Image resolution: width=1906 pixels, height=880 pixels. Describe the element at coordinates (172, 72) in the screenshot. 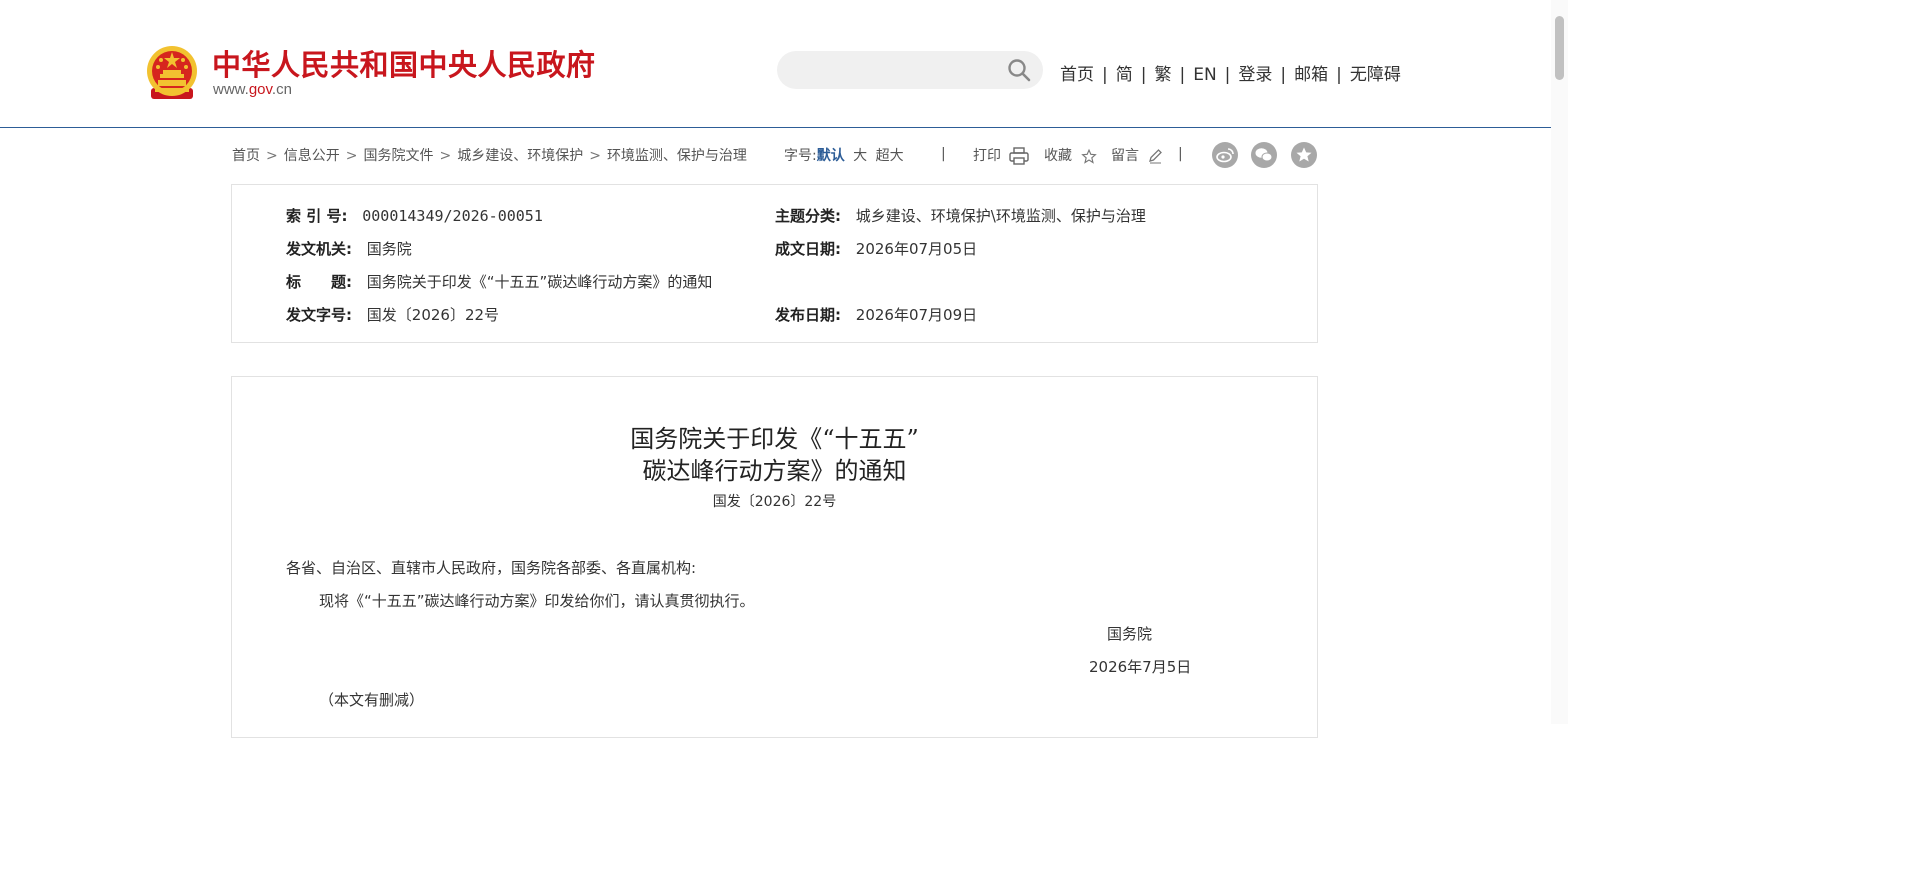

I see `national-emblem-icon` at that location.